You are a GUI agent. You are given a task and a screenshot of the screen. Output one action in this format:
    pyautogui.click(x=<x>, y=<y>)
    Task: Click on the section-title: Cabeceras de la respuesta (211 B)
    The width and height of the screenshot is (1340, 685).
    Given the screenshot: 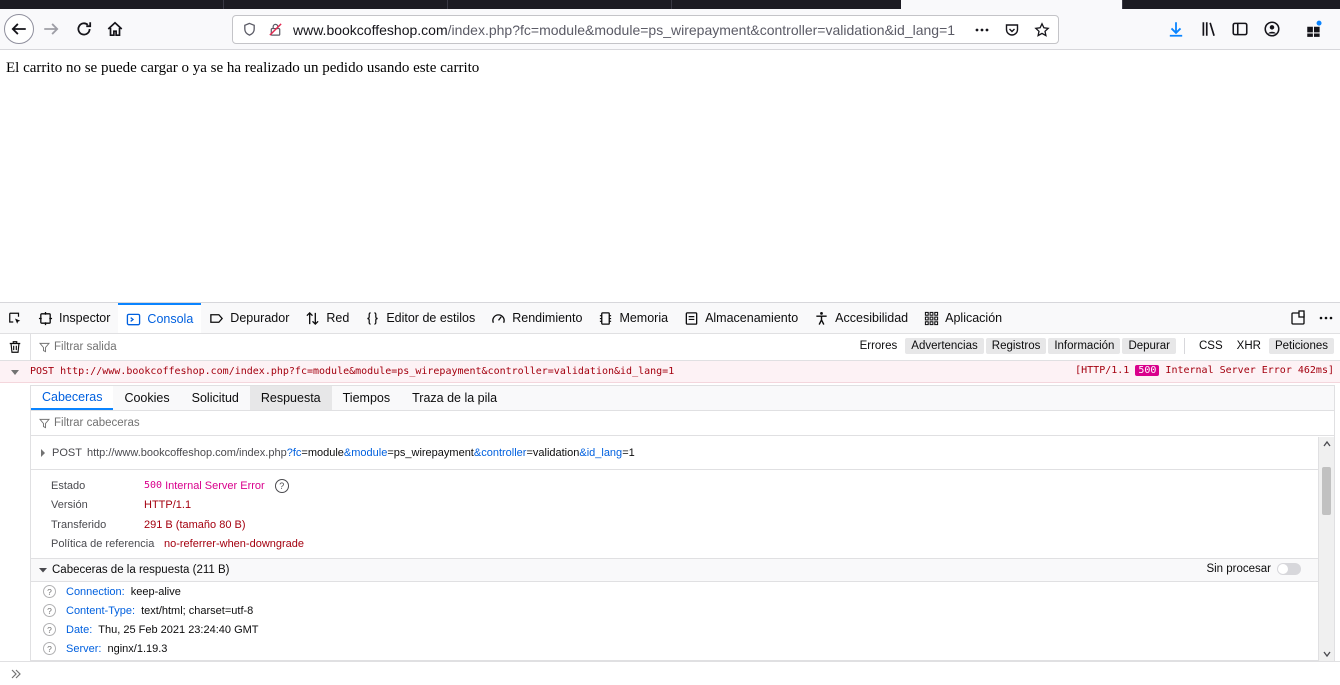 What is the action you would take?
    pyautogui.click(x=141, y=570)
    